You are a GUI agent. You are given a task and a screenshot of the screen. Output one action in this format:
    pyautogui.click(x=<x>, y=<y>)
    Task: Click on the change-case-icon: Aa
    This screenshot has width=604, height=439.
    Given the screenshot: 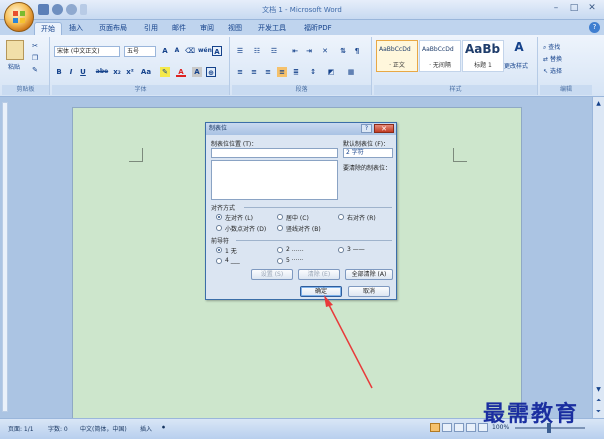 What is the action you would take?
    pyautogui.click(x=146, y=72)
    